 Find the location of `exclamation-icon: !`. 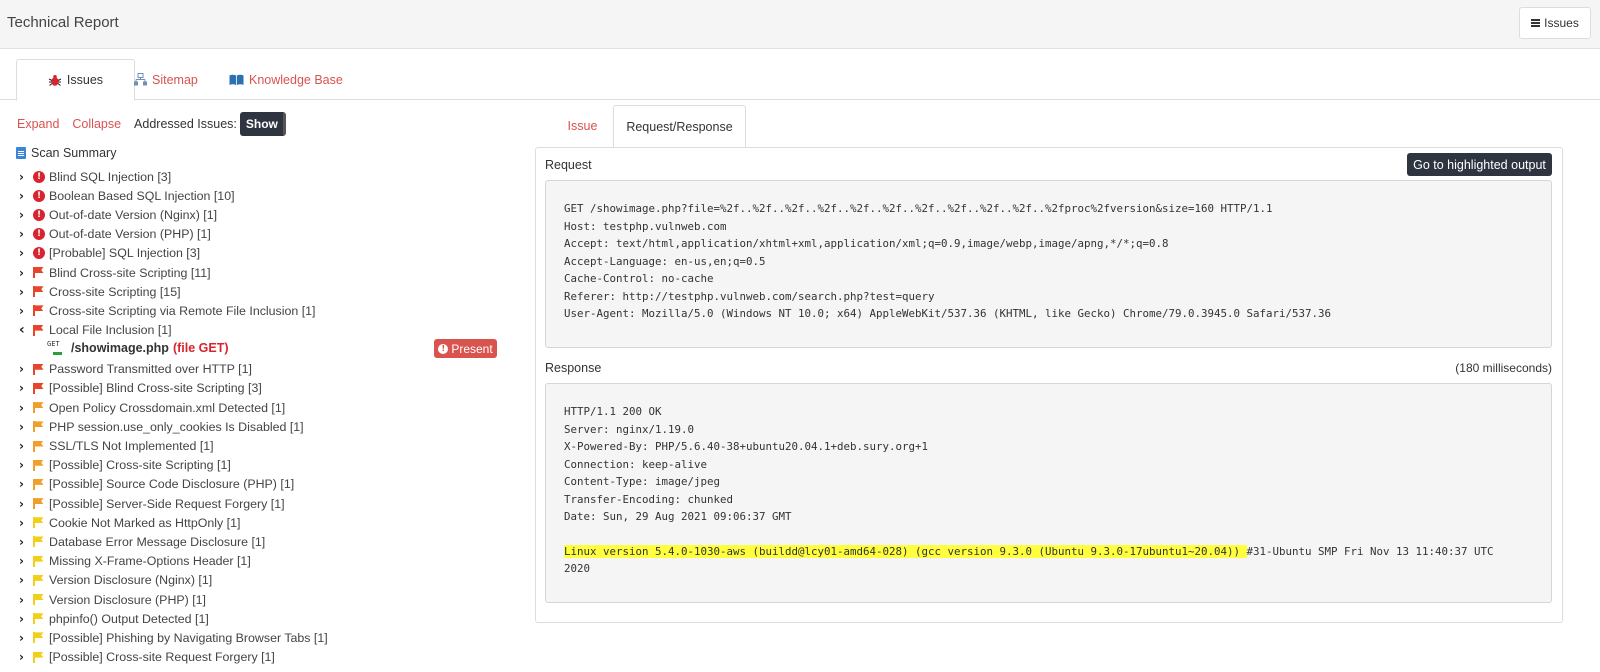

exclamation-icon: ! is located at coordinates (443, 348).